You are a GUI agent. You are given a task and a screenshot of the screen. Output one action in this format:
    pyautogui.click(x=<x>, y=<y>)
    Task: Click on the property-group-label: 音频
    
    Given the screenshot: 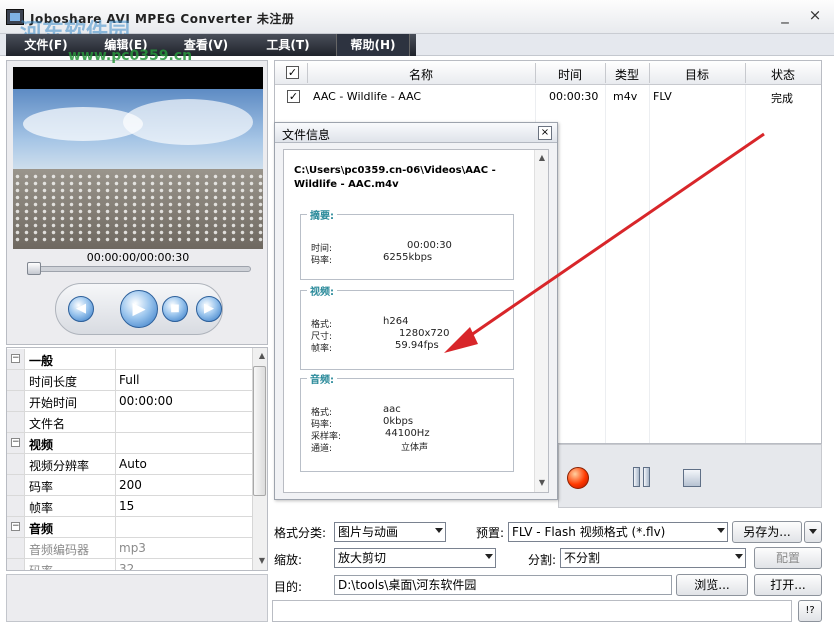 What is the action you would take?
    pyautogui.click(x=41, y=529)
    